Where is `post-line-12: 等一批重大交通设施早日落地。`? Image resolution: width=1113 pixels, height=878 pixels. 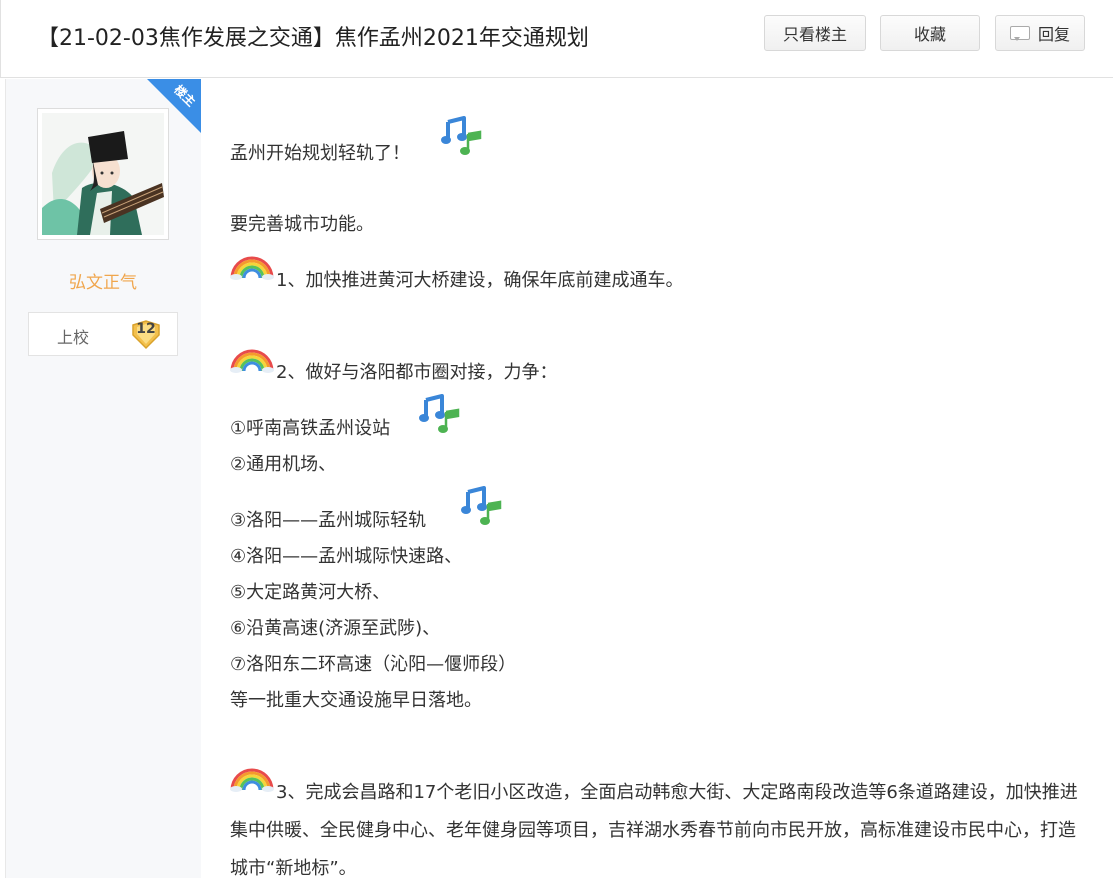 post-line-12: 等一批重大交通设施早日落地。 is located at coordinates (356, 700).